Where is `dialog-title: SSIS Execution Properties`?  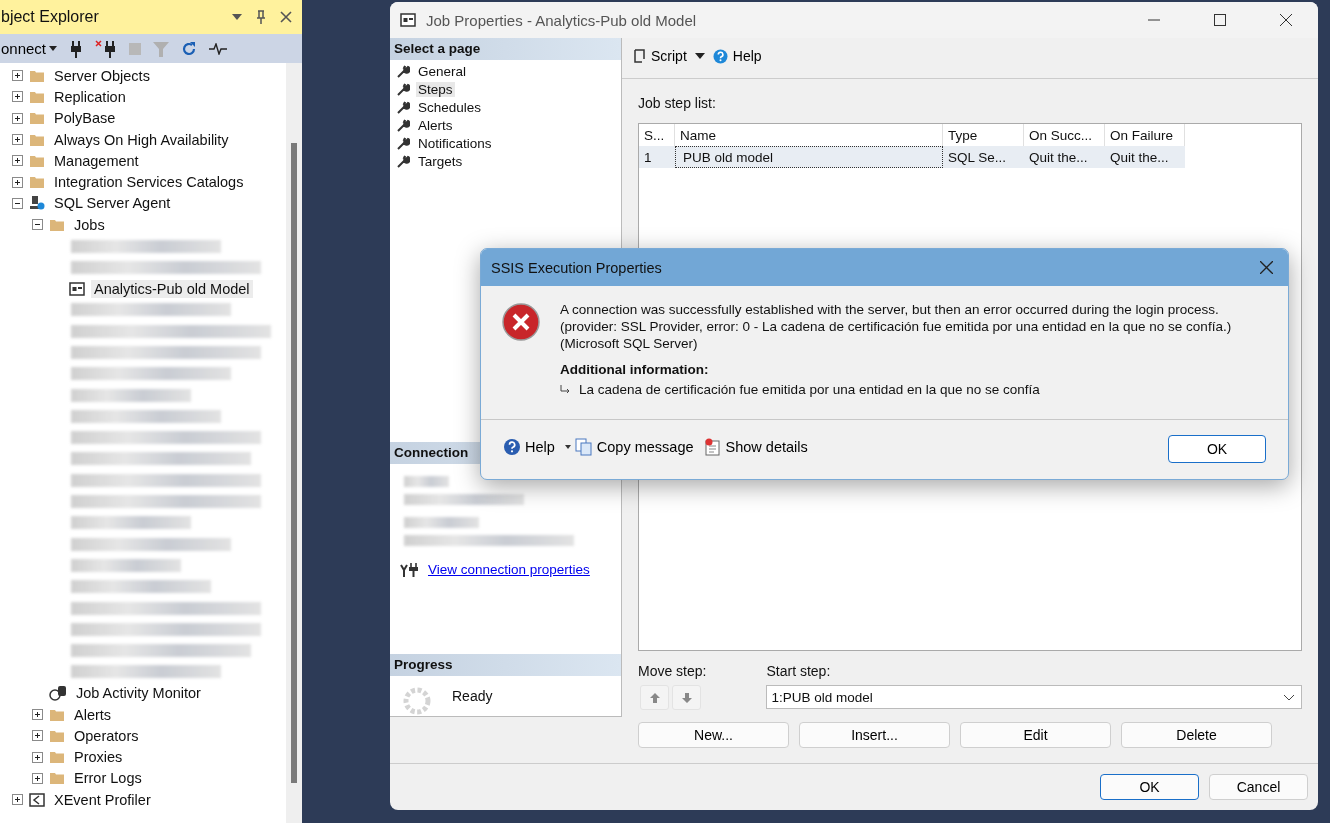 dialog-title: SSIS Execution Properties is located at coordinates (576, 267).